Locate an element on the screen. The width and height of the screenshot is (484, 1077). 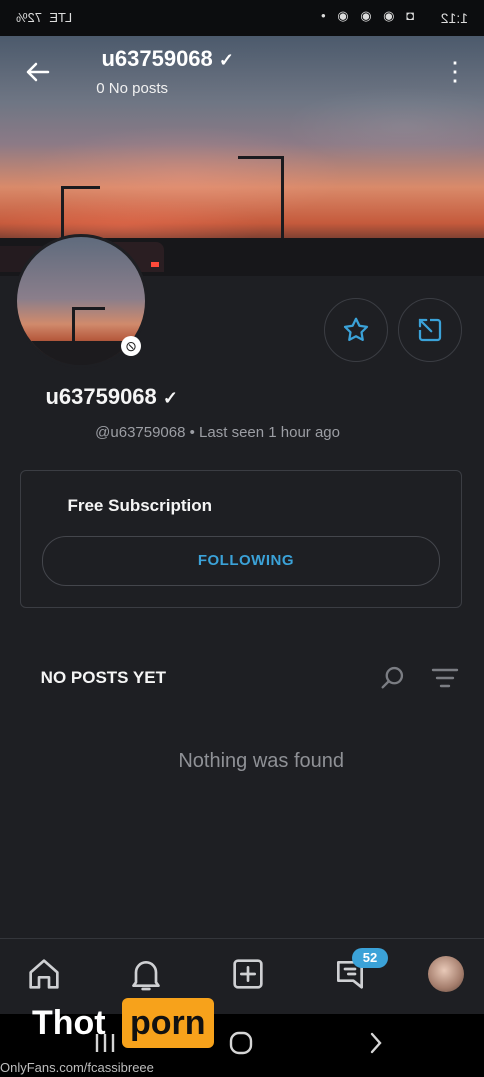
subscription-title: Free Subscription is located at coordinates (139, 505).